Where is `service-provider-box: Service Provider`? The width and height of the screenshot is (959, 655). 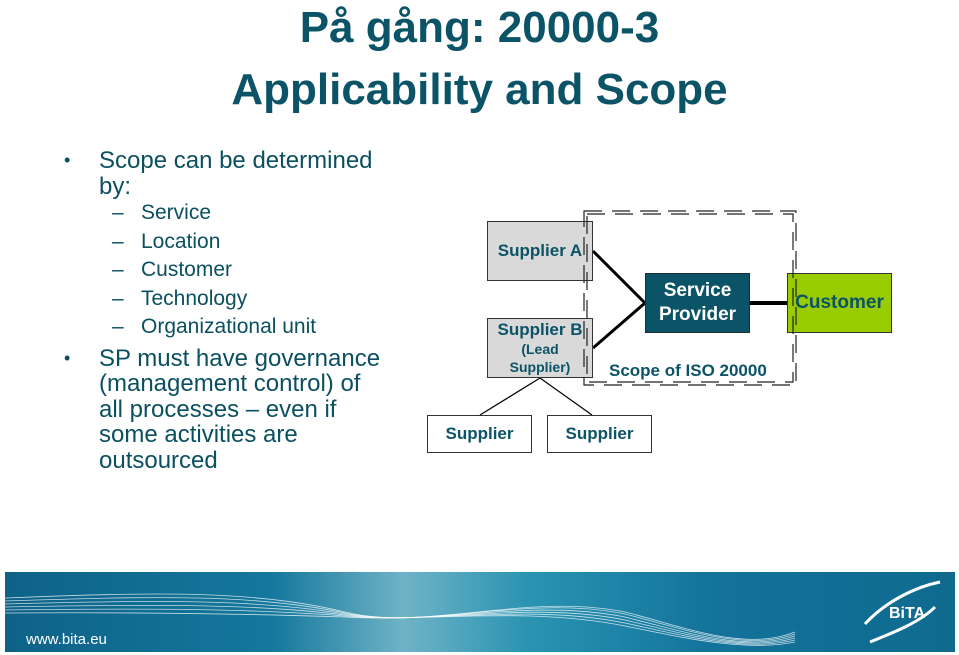
service-provider-box: Service Provider is located at coordinates (697, 303).